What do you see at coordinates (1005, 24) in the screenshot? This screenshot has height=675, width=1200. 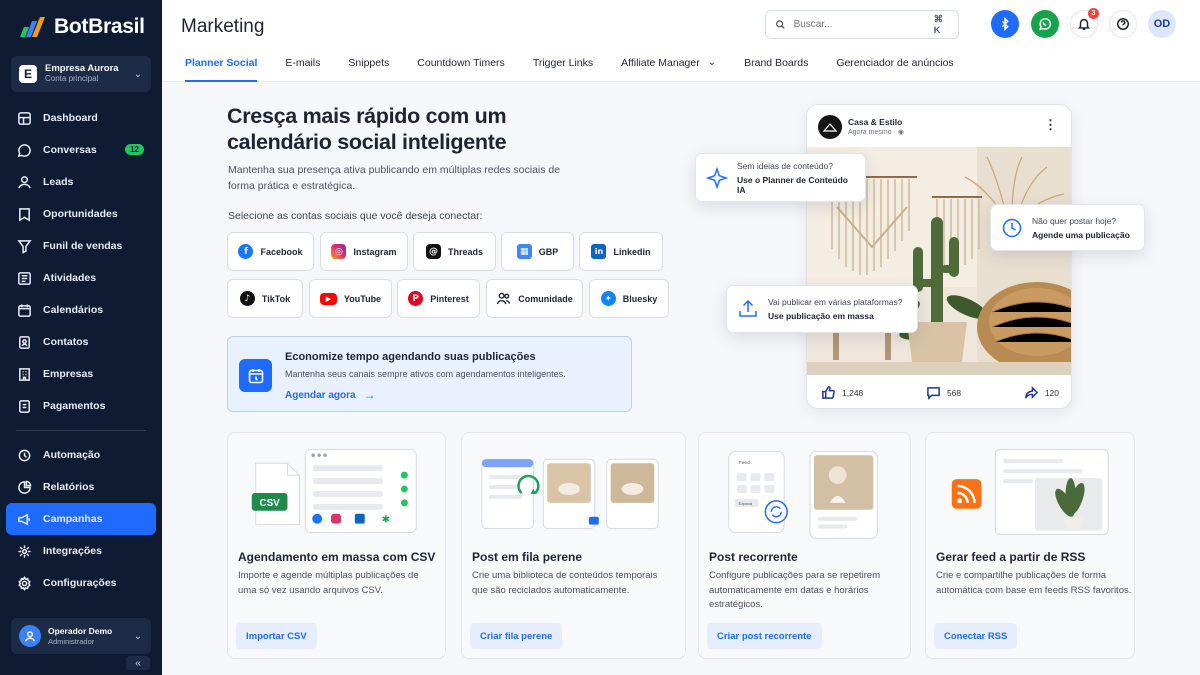 I see `bluetooth-button` at bounding box center [1005, 24].